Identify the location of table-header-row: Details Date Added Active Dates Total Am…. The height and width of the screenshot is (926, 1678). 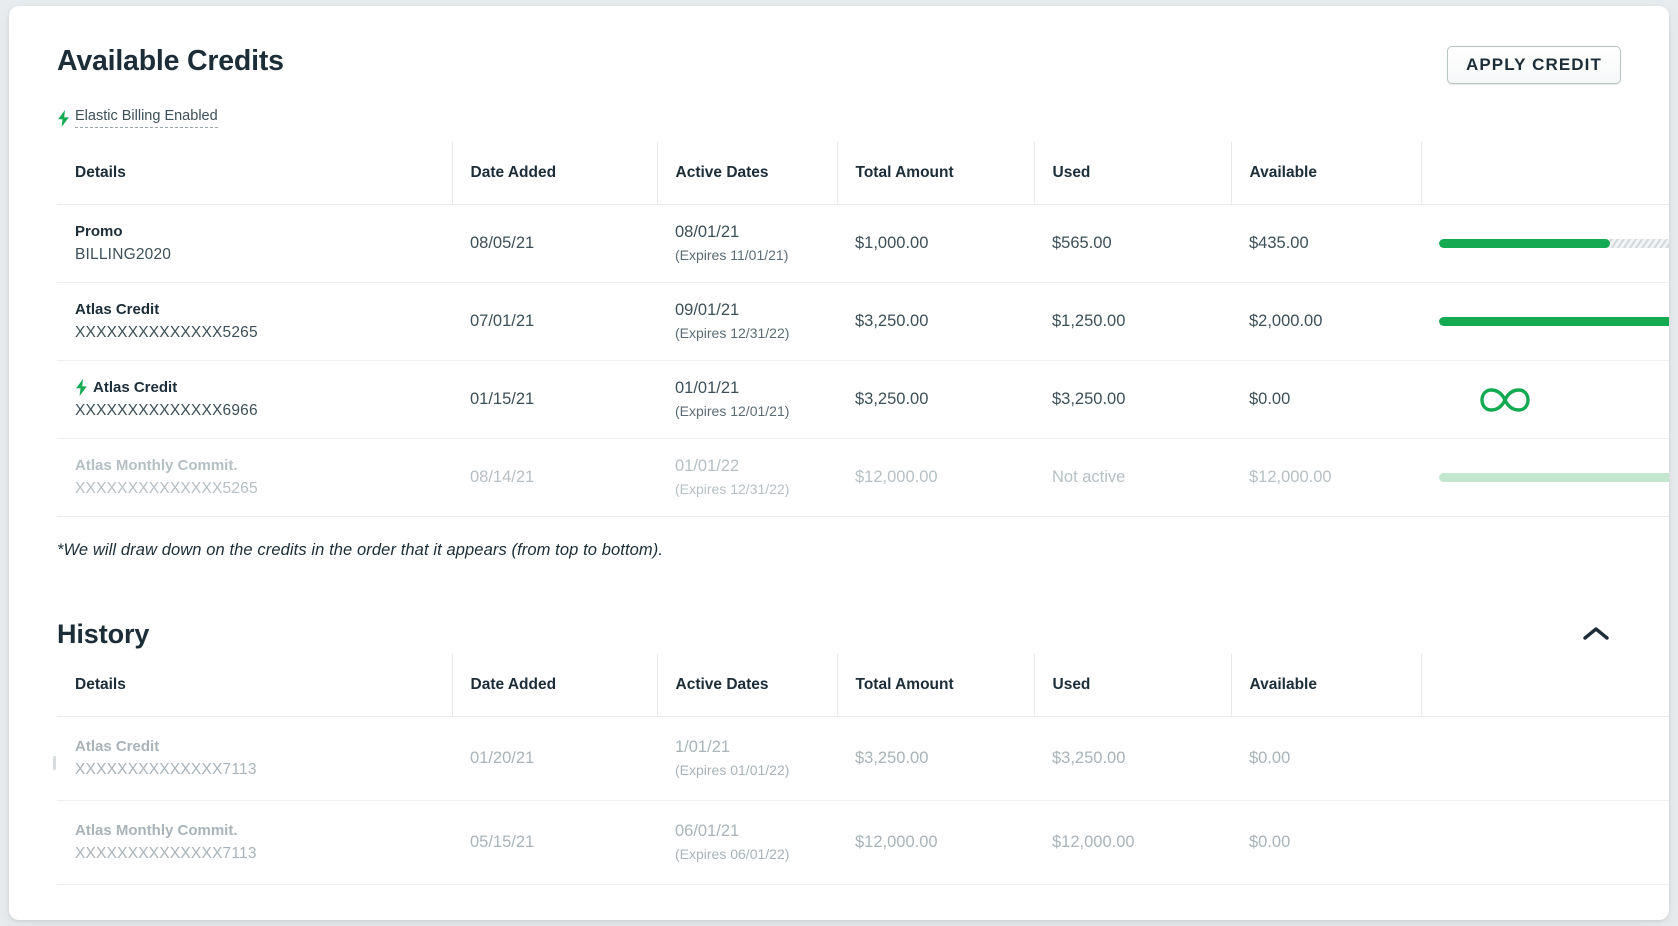
(863, 685).